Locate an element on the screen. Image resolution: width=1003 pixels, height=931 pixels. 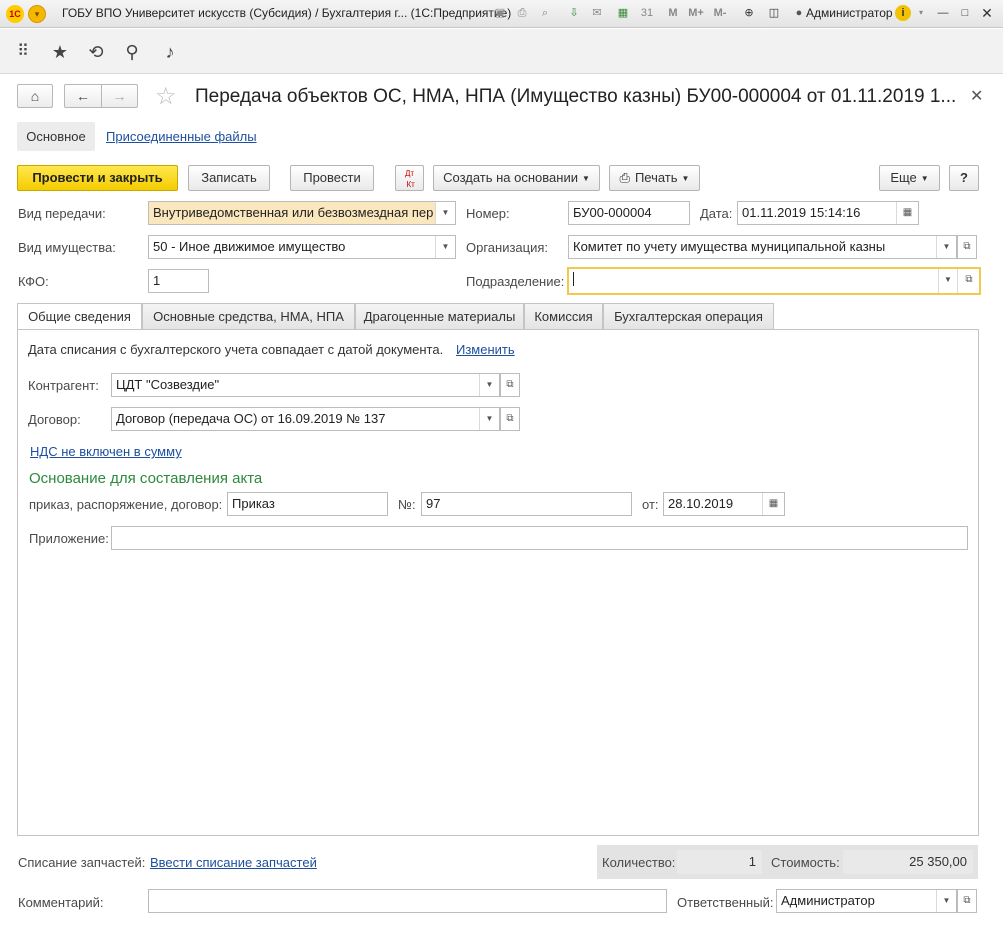
search-icon: ⚲ is located at coordinates (132, 52).